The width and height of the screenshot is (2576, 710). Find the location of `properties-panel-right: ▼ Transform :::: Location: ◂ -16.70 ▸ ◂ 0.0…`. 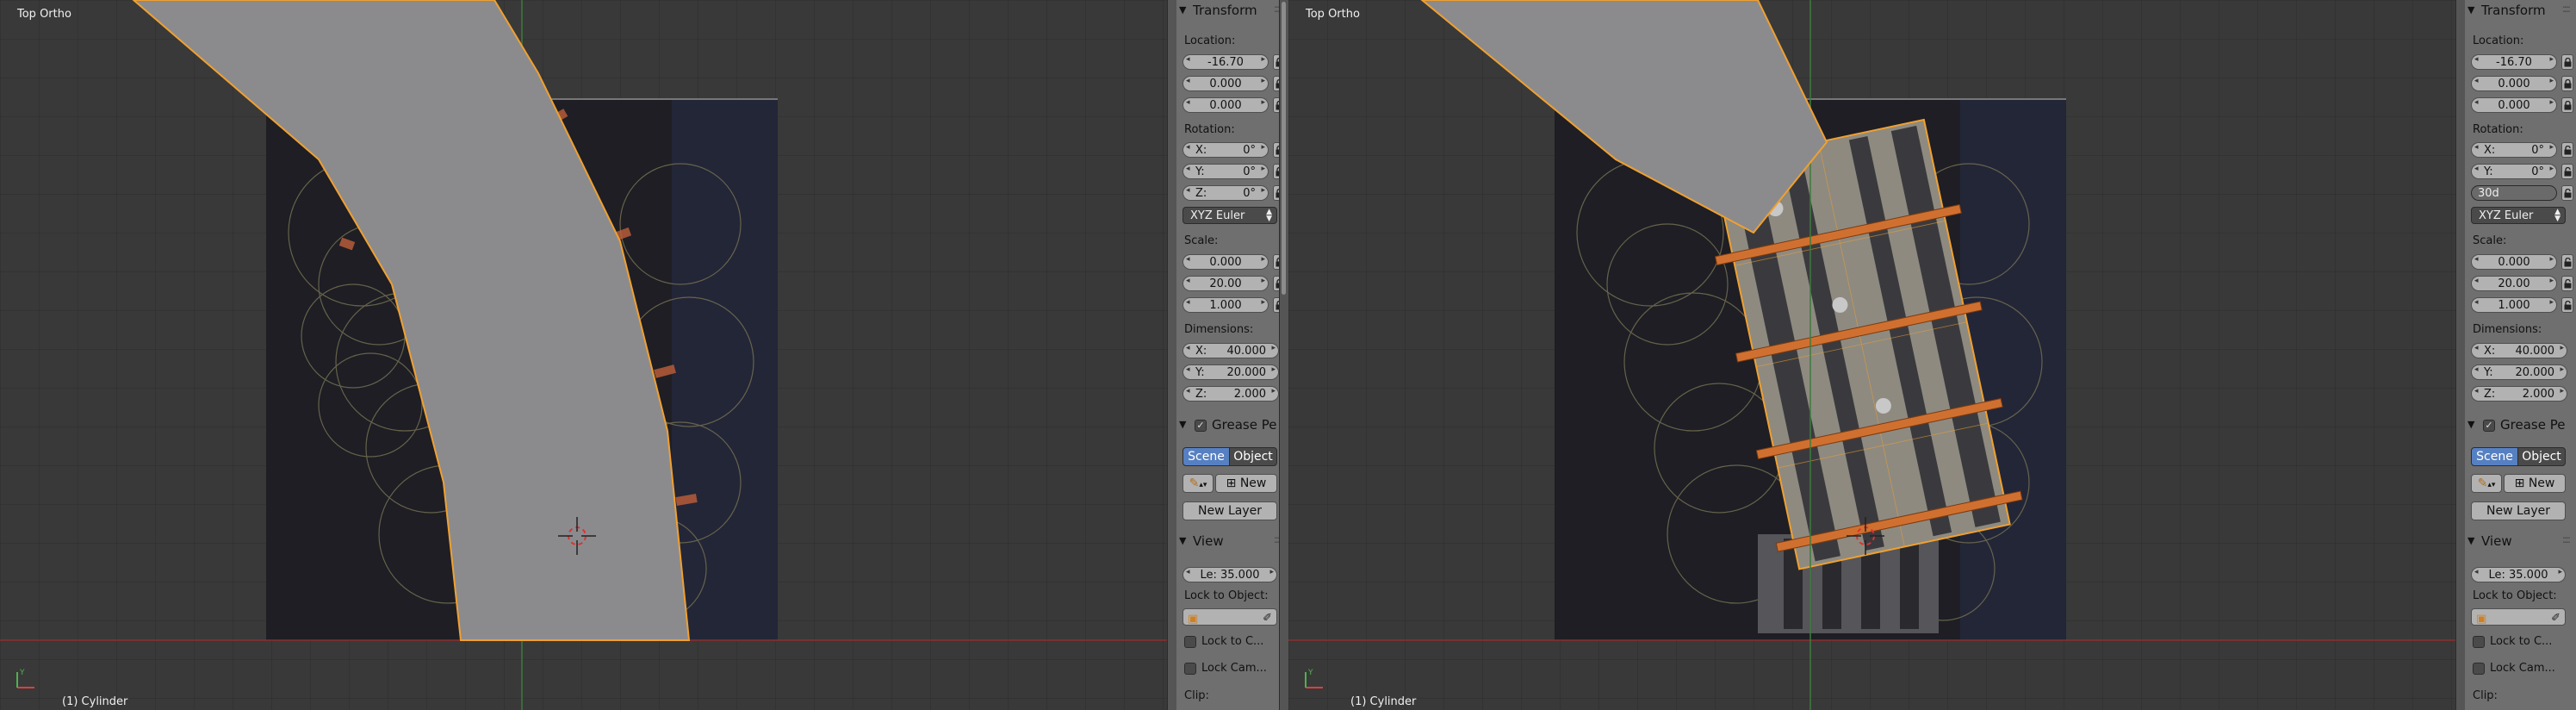

properties-panel-right: ▼ Transform :::: Location: ◂ -16.70 ▸ ◂ 0.0… is located at coordinates (2520, 355).